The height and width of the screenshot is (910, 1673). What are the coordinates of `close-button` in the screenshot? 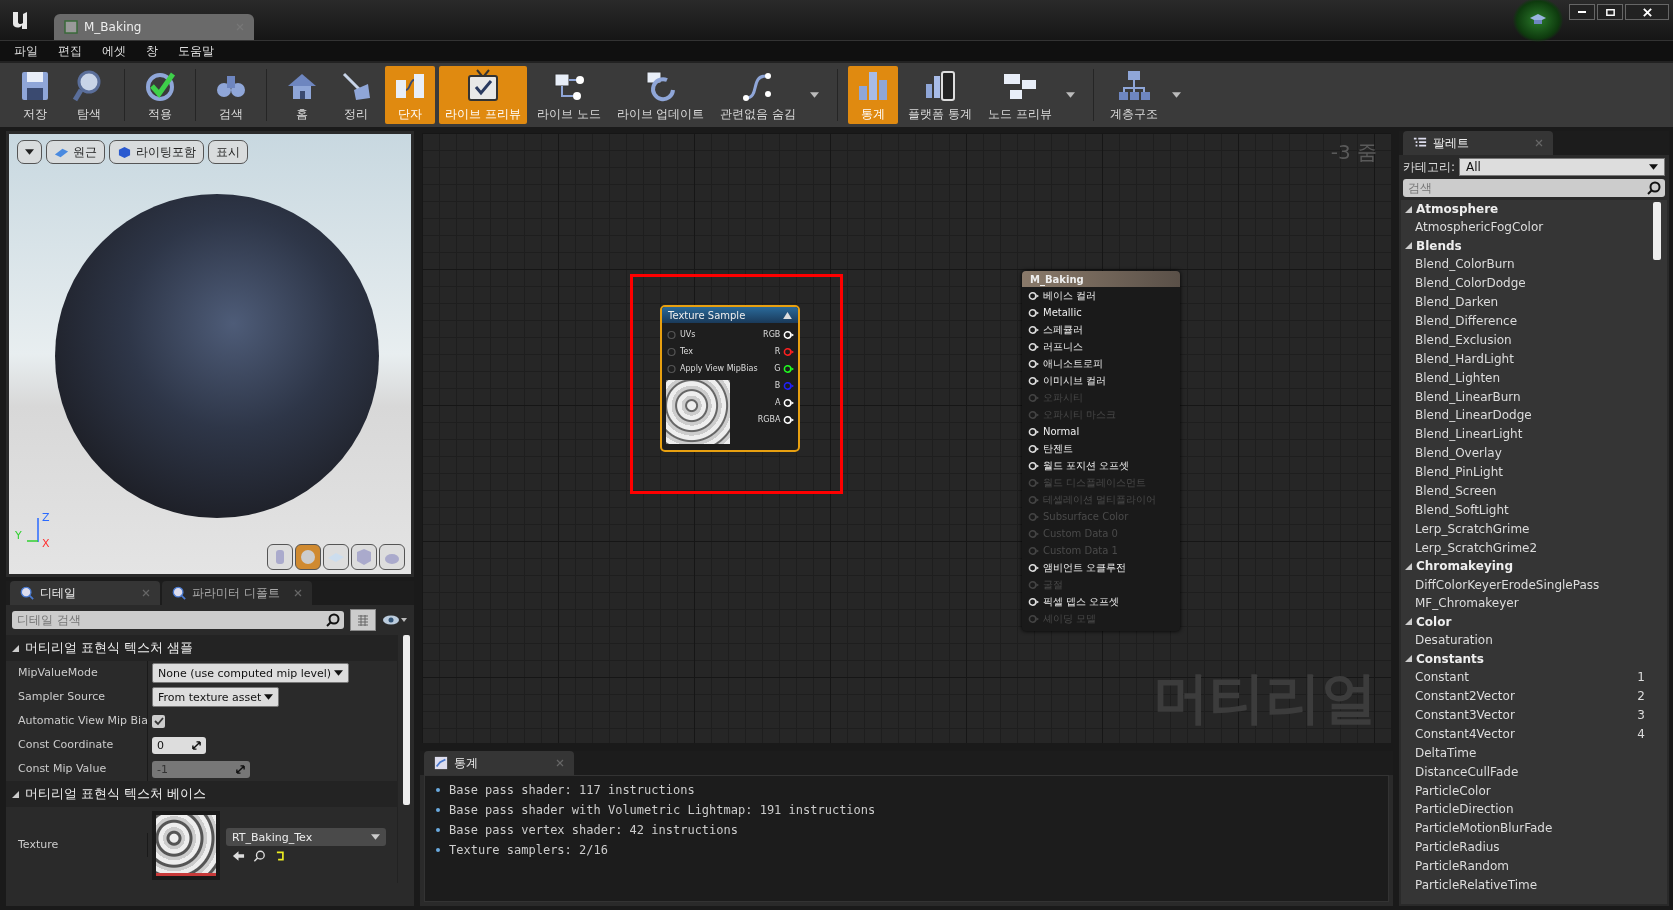 It's located at (1647, 12).